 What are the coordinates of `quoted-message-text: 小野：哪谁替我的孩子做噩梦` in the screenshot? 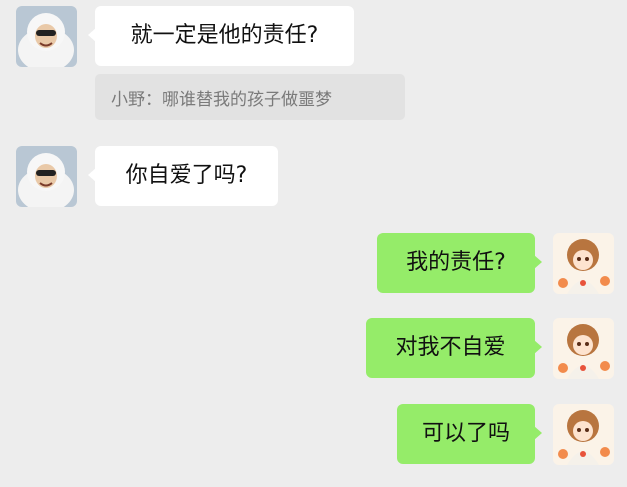 It's located at (221, 99).